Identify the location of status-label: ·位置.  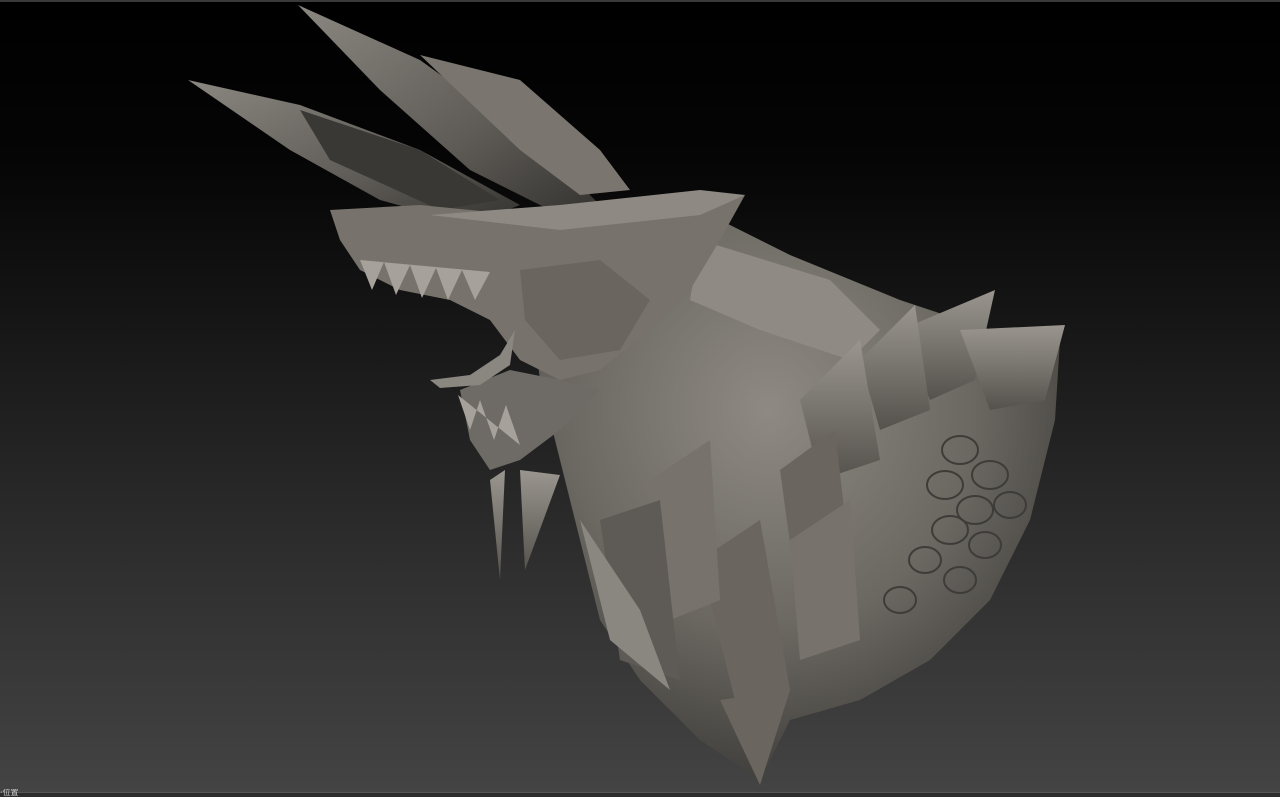
(9, 793).